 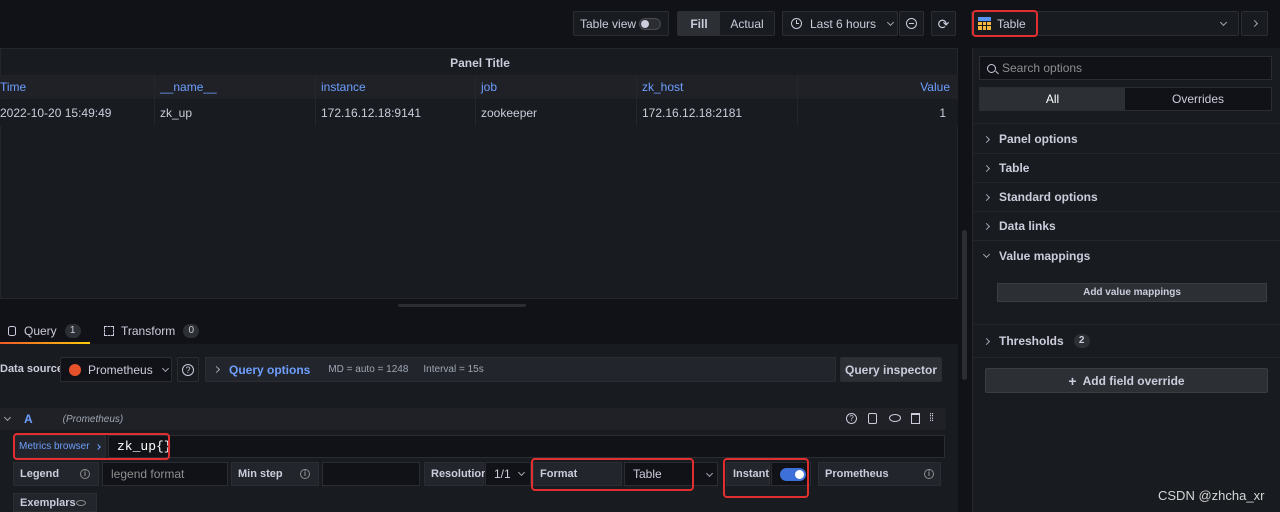 I want to click on time-range-label: Last 6 hours, so click(x=843, y=23).